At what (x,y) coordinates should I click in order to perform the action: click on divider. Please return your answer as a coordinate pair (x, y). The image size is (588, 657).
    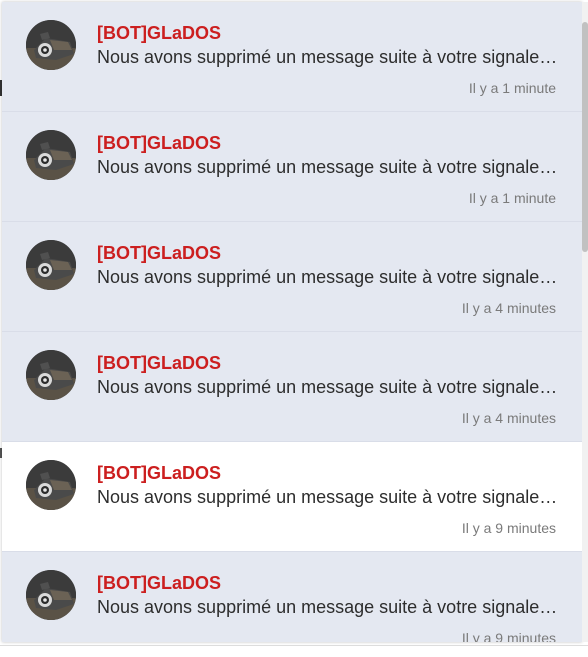
    Looking at the image, I should click on (294, 645).